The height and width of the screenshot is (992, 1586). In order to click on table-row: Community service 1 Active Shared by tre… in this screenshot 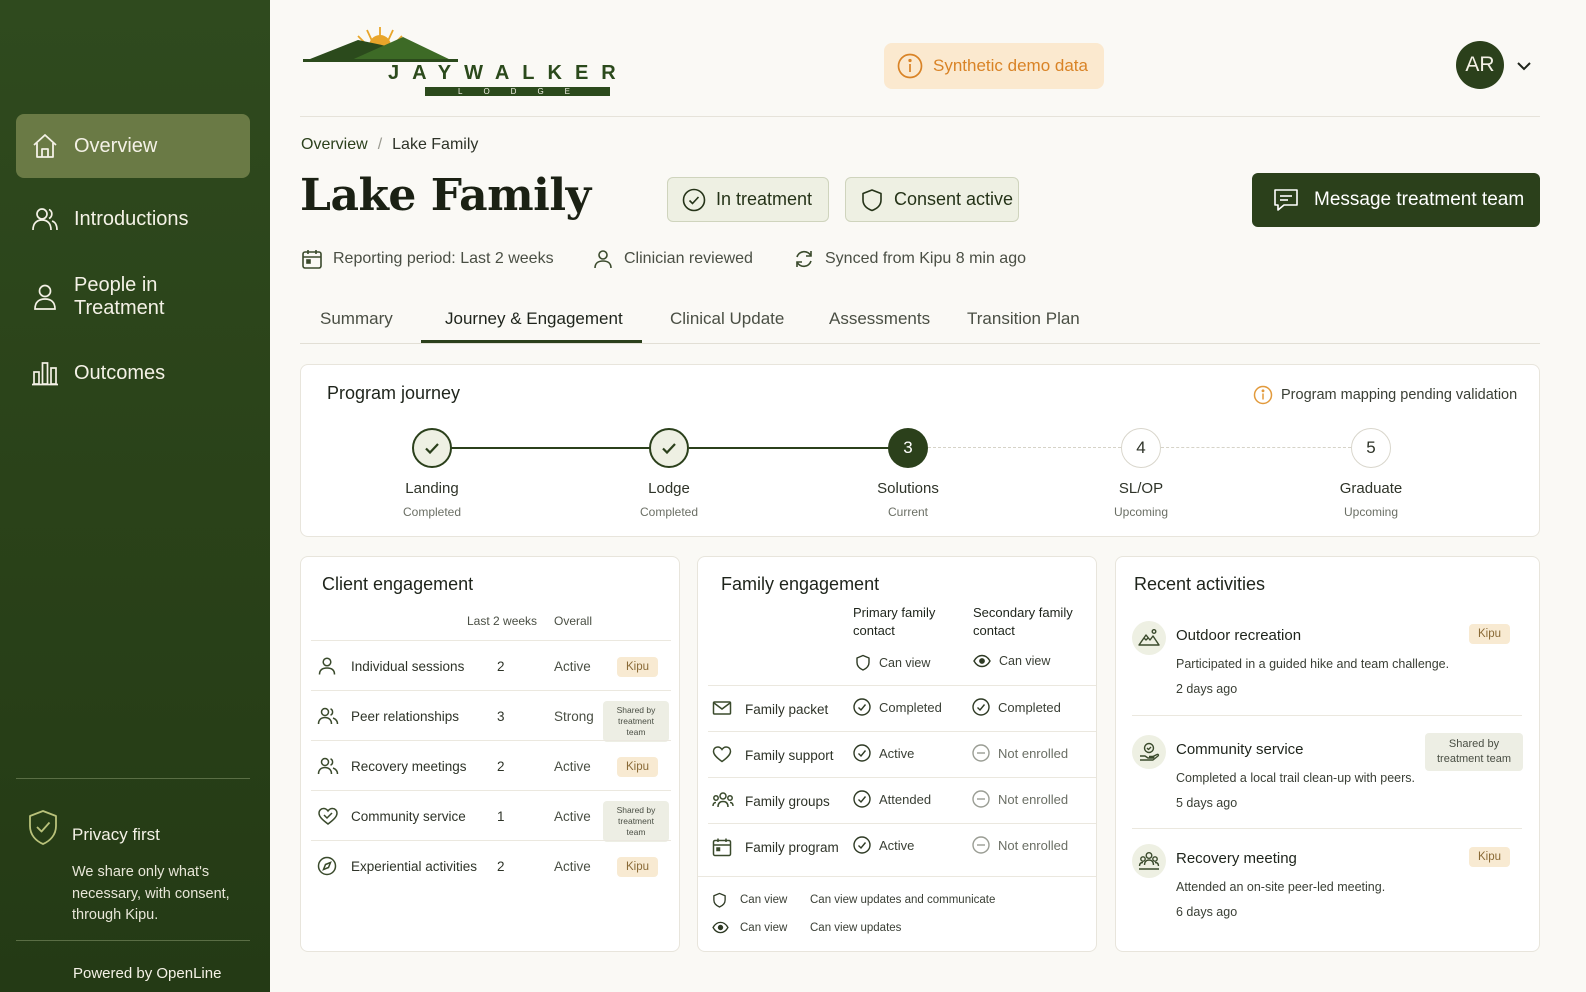, I will do `click(491, 816)`.